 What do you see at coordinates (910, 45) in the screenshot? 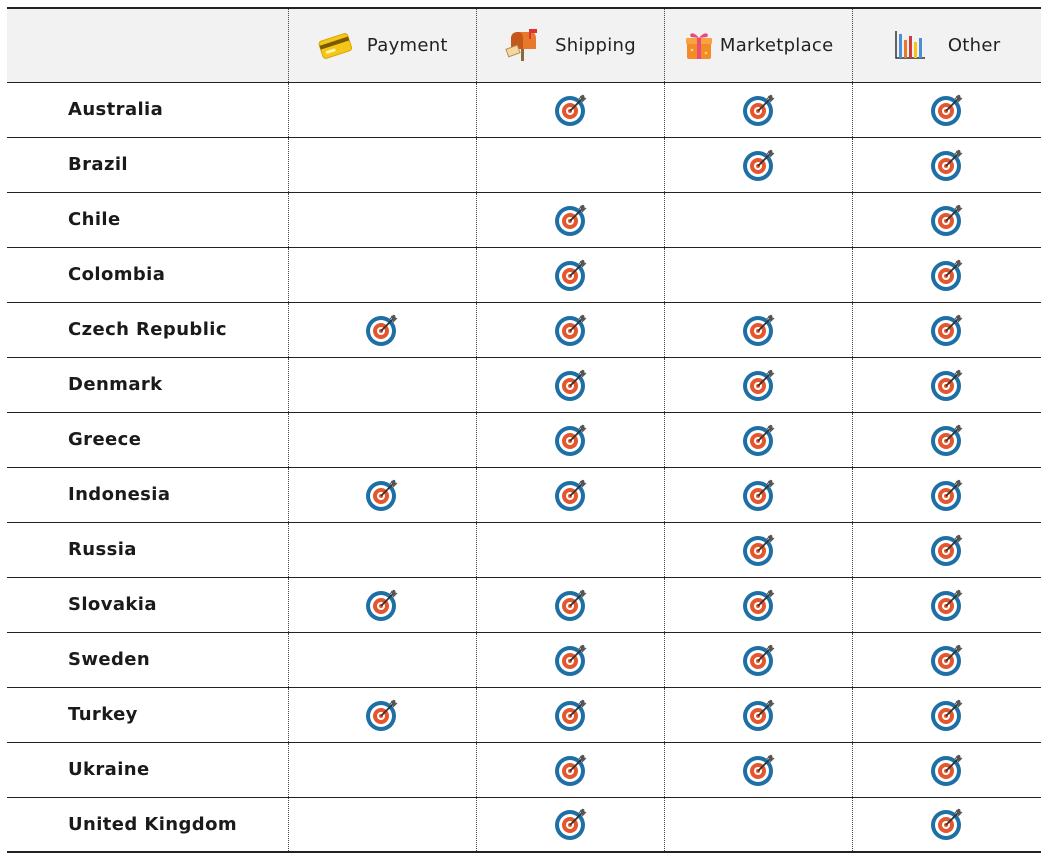
I see `bar-chart-icon` at bounding box center [910, 45].